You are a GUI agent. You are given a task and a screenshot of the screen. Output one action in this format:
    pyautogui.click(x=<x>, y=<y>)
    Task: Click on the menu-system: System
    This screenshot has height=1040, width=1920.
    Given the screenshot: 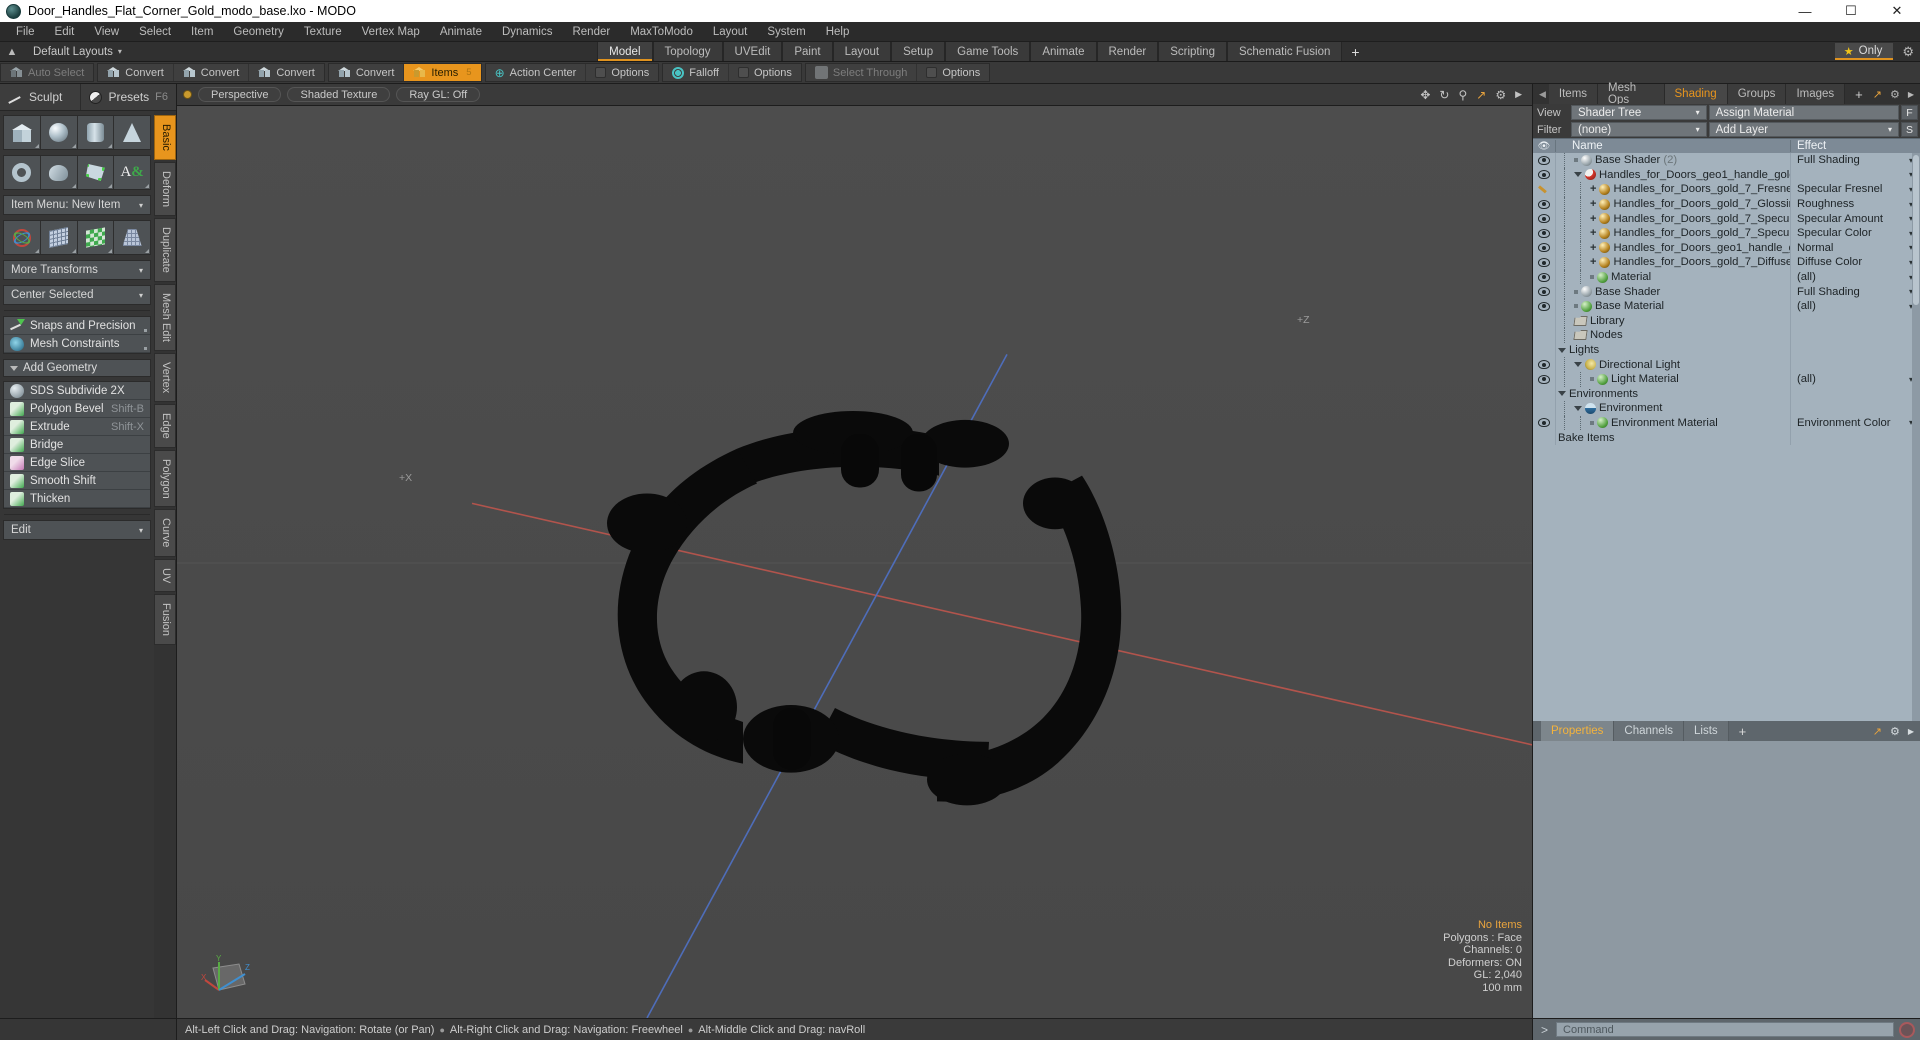 What is the action you would take?
    pyautogui.click(x=786, y=32)
    